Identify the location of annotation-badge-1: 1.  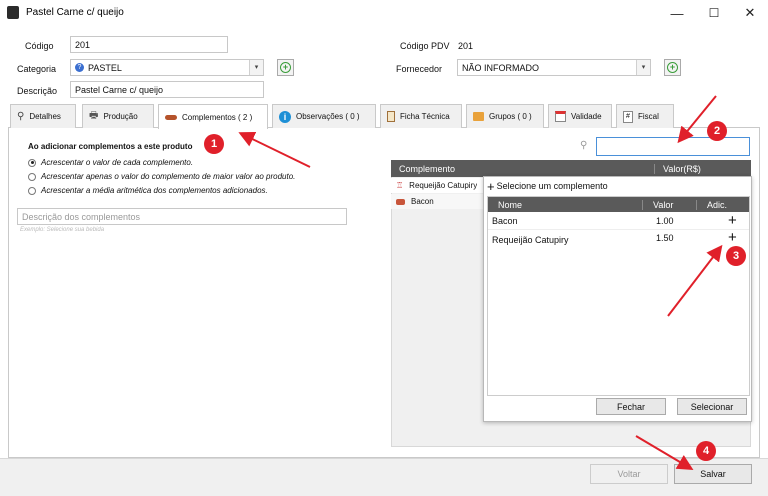
(214, 144).